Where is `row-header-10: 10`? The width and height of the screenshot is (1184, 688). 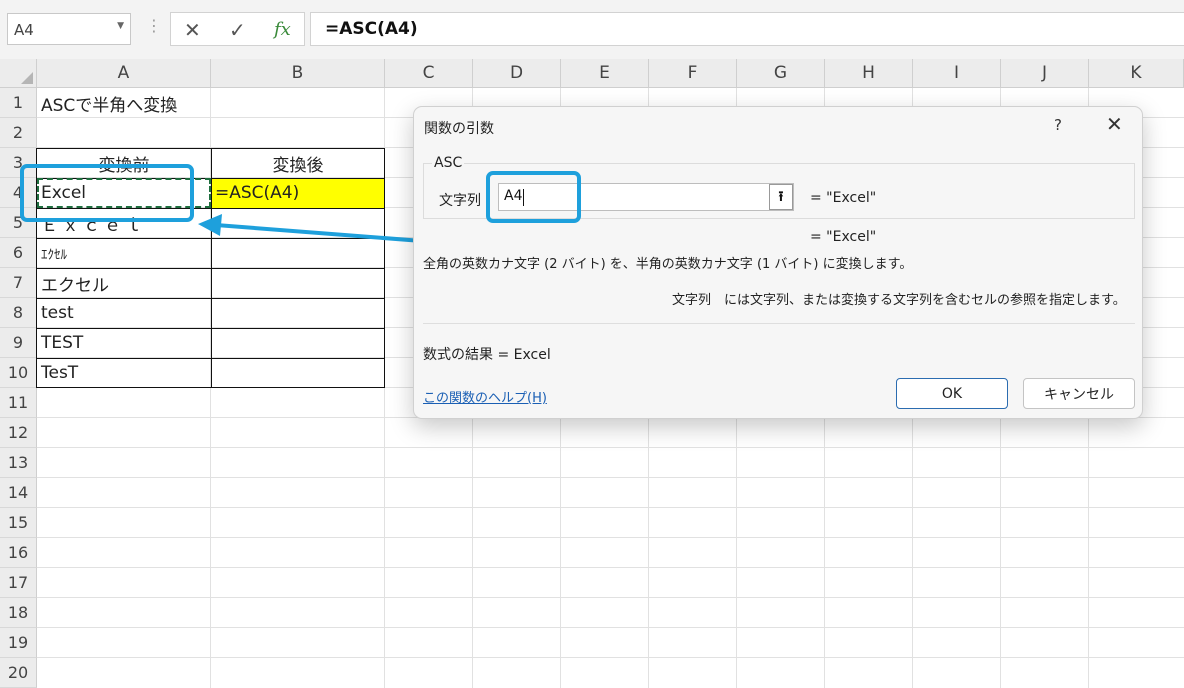 row-header-10: 10 is located at coordinates (18, 373).